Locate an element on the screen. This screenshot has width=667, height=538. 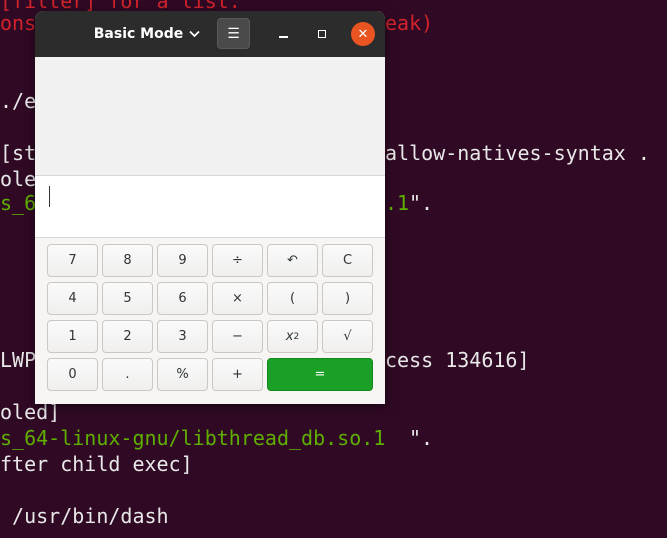
maximize-button is located at coordinates (322, 34).